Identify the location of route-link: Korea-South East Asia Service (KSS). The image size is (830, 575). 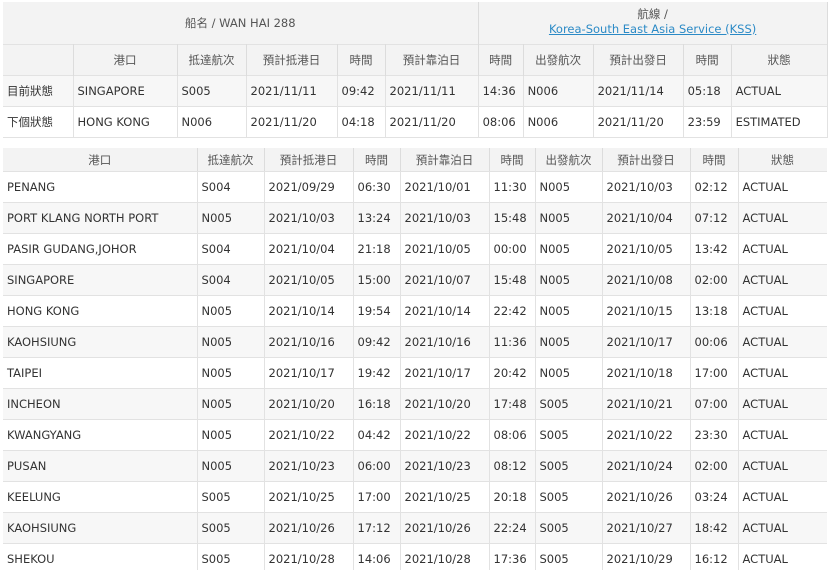
(652, 29).